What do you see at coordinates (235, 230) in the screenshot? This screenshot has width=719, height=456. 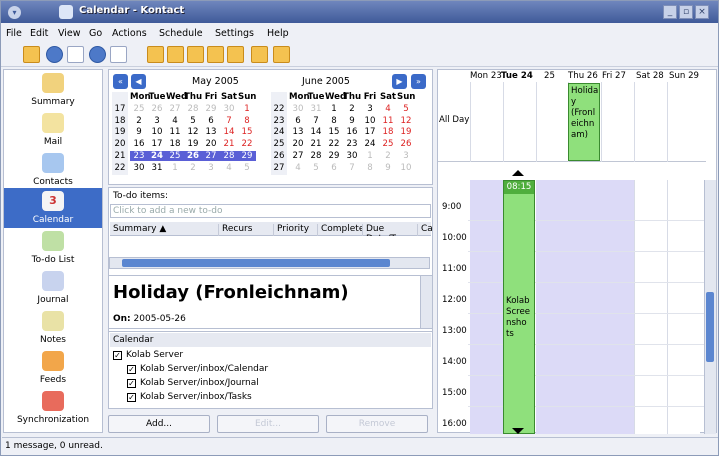 I see `col-recurs: Recurs` at bounding box center [235, 230].